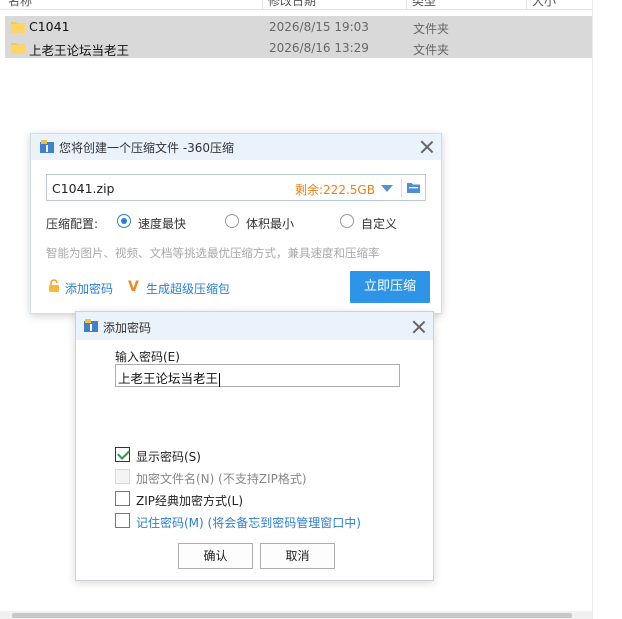  Describe the element at coordinates (379, 223) in the screenshot. I see `radio-label-custom: 自定义` at that location.